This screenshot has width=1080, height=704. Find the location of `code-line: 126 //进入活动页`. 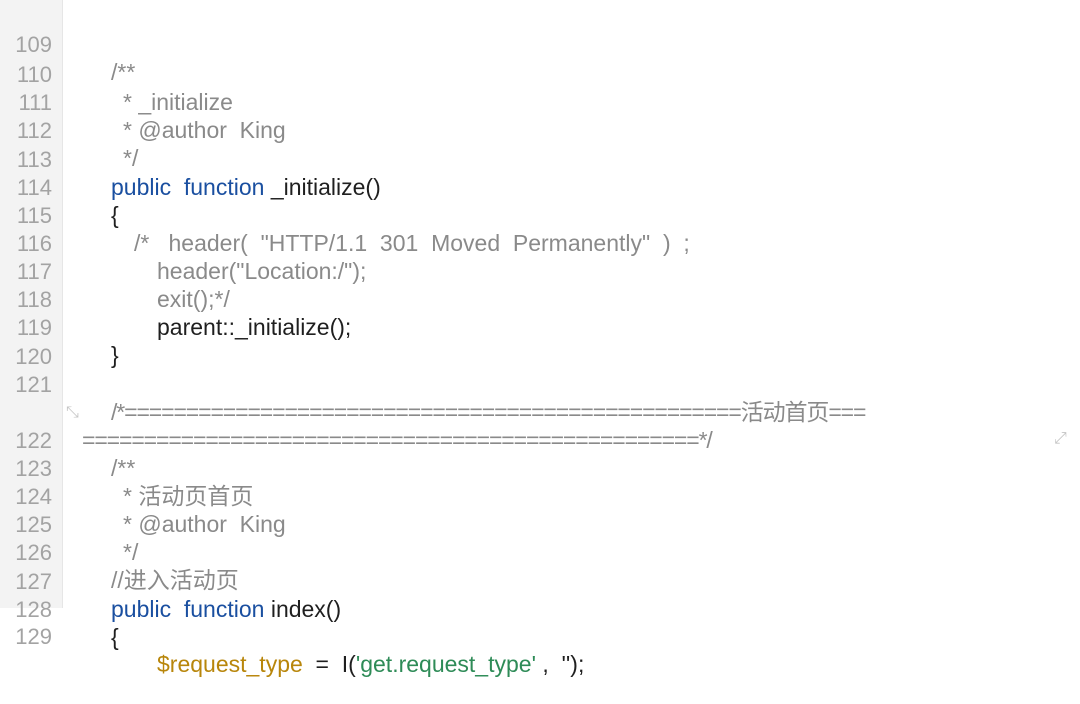

code-line: 126 //进入活动页 is located at coordinates (540, 552).